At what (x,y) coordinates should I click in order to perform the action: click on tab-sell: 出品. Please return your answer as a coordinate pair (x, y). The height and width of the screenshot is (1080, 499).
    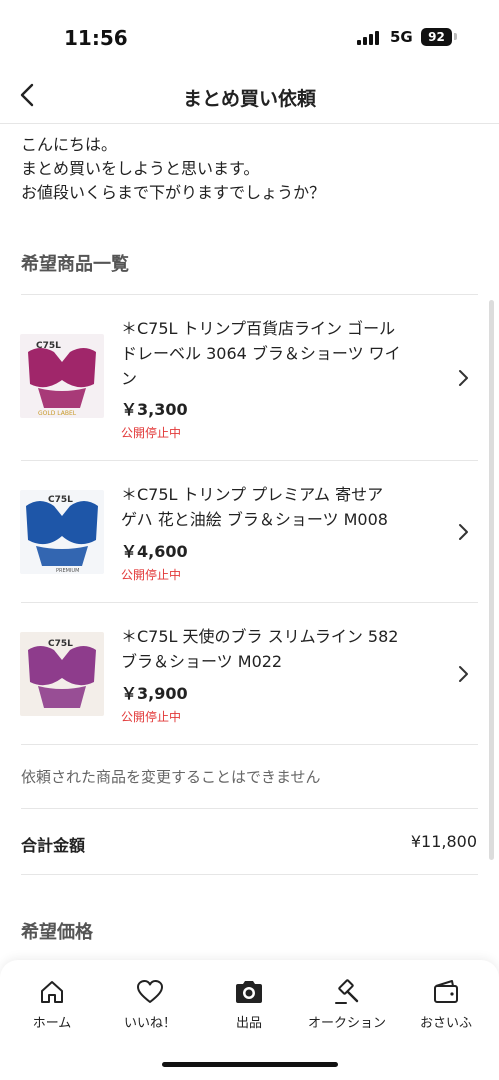
    Looking at the image, I should click on (249, 1004).